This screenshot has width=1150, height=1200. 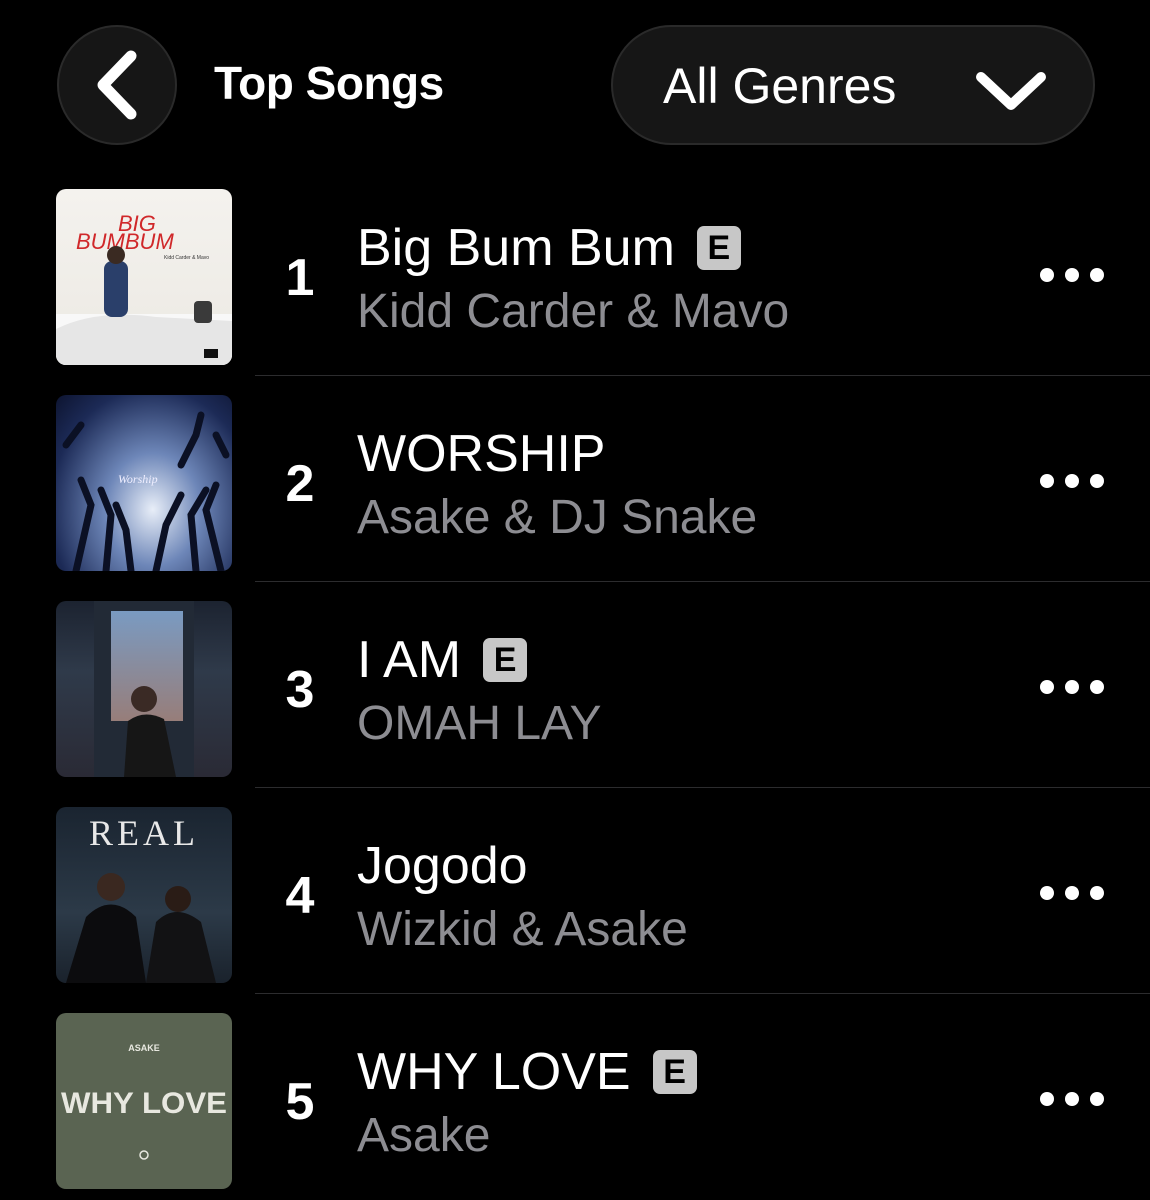 What do you see at coordinates (138, 479) in the screenshot?
I see `cover-text-main: Worship` at bounding box center [138, 479].